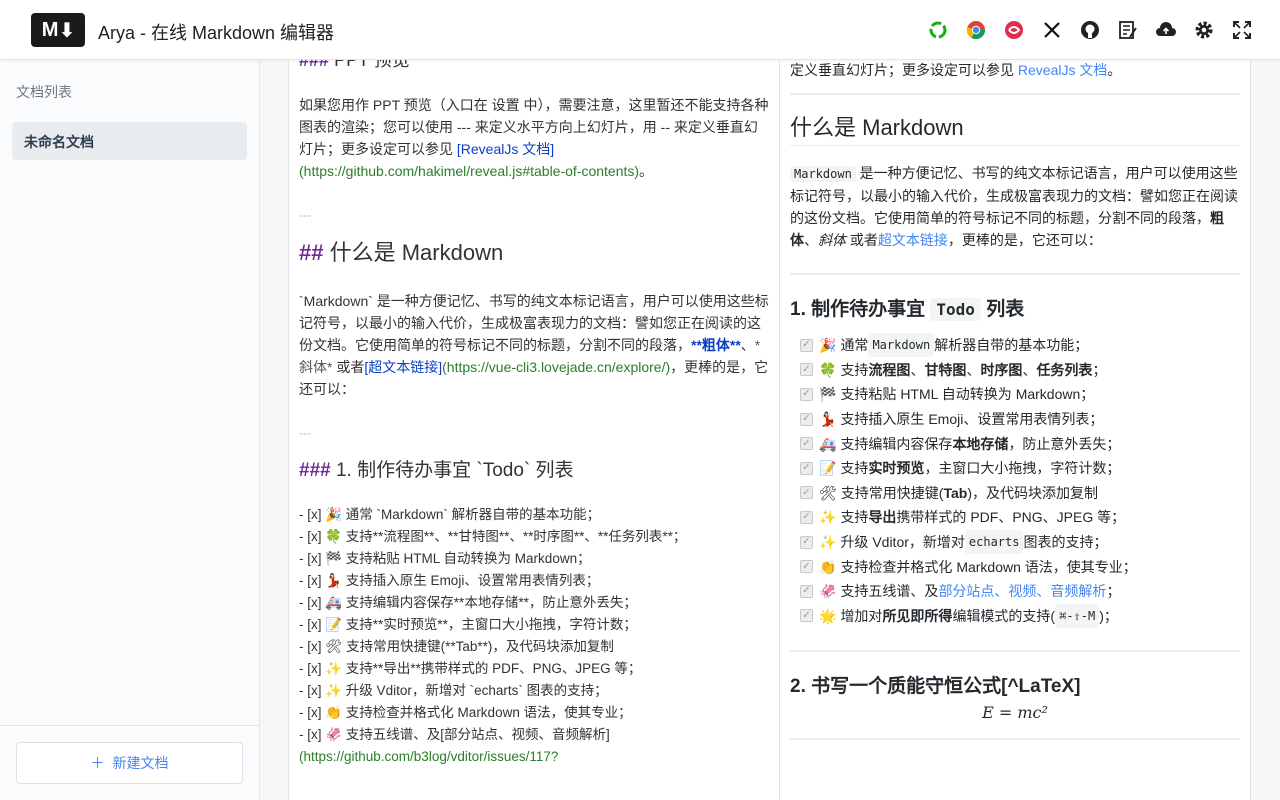 The width and height of the screenshot is (1280, 800). I want to click on task-emoji-icon: 💃🏻, so click(828, 419).